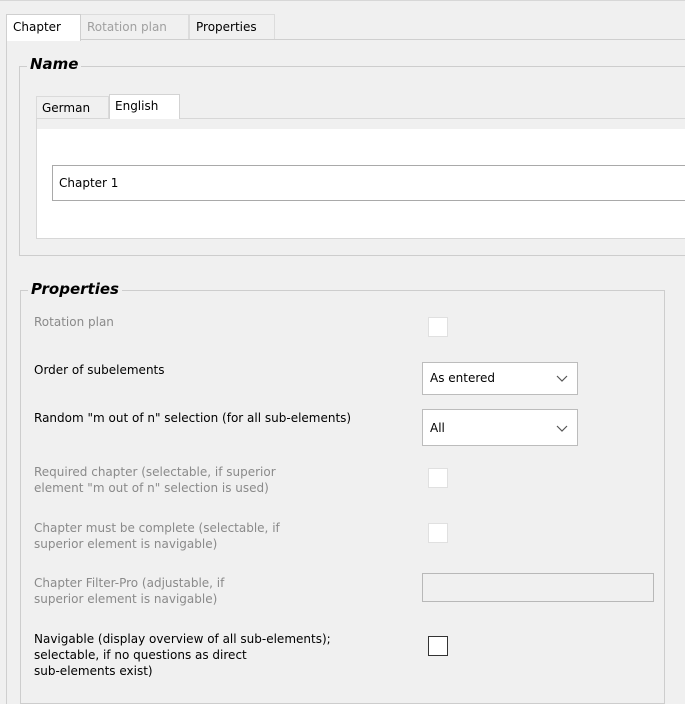 The image size is (685, 704). I want to click on panel-header-strip, so click(361, 124).